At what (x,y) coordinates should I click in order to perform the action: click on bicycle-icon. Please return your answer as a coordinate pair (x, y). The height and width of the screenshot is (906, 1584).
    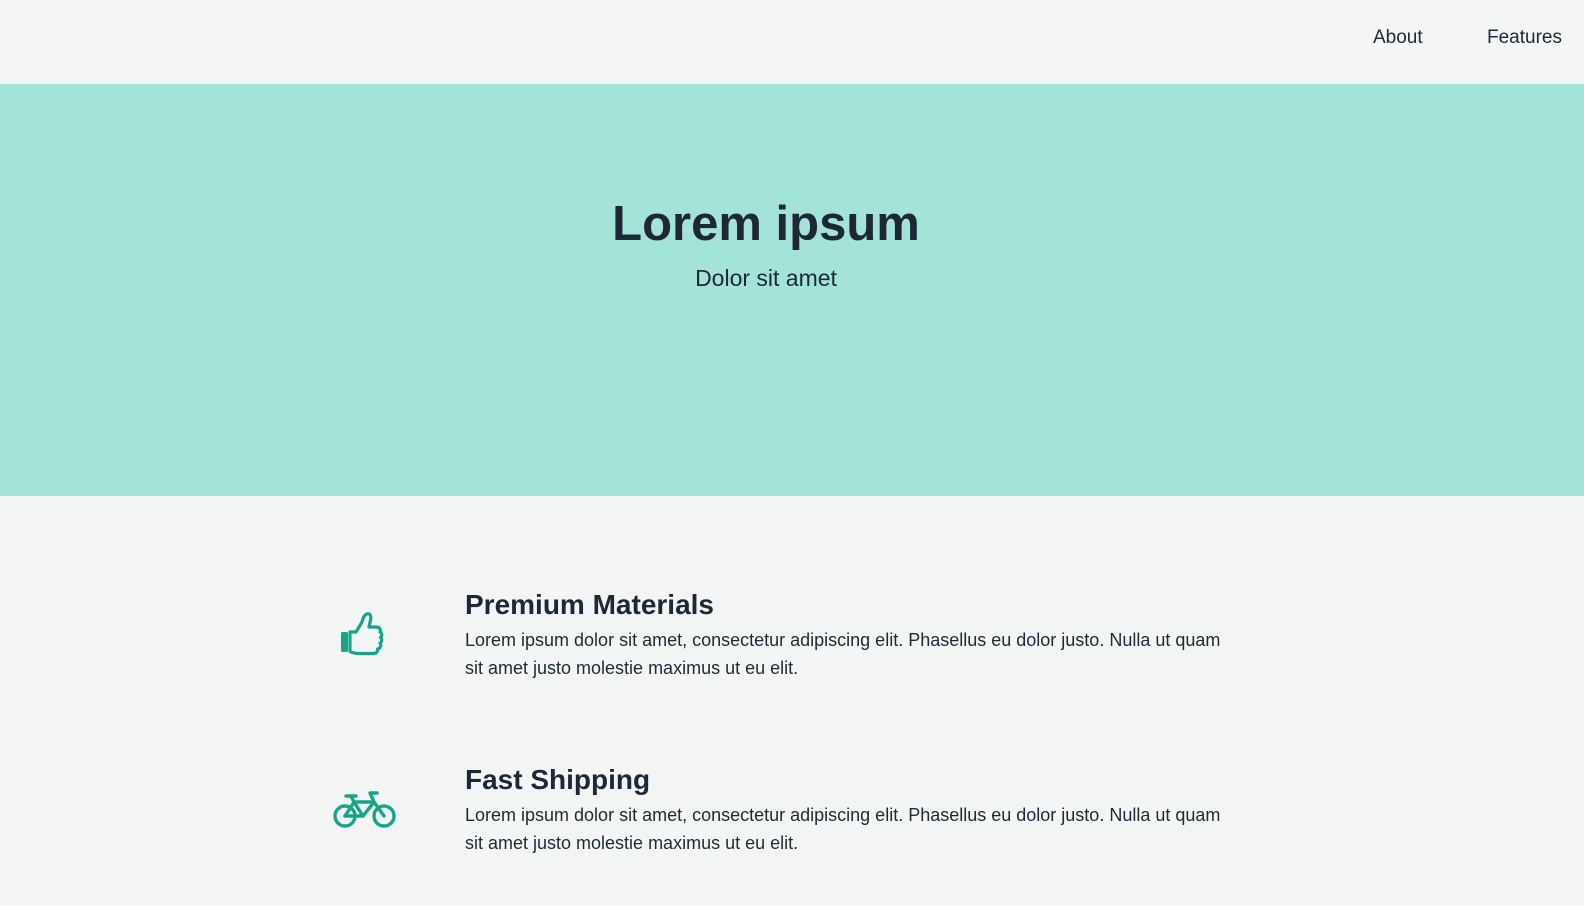
    Looking at the image, I should click on (364, 809).